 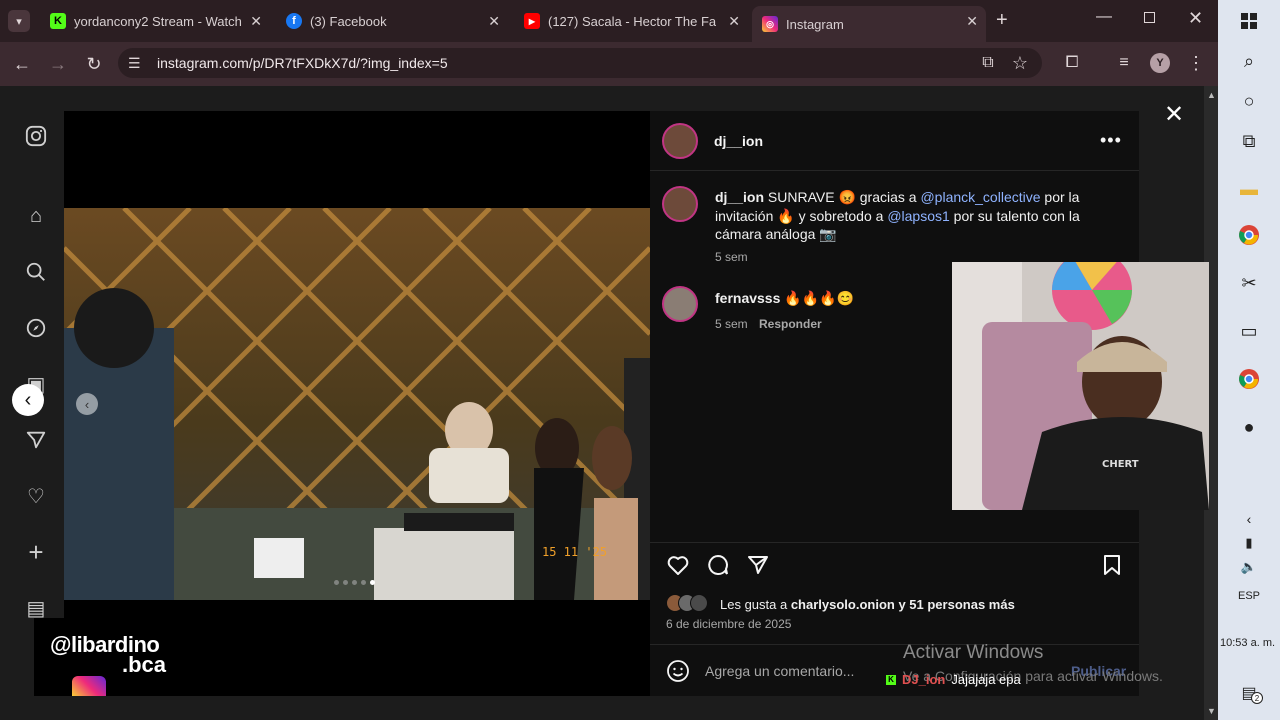 What do you see at coordinates (1249, 235) in the screenshot?
I see `chrome-icon` at bounding box center [1249, 235].